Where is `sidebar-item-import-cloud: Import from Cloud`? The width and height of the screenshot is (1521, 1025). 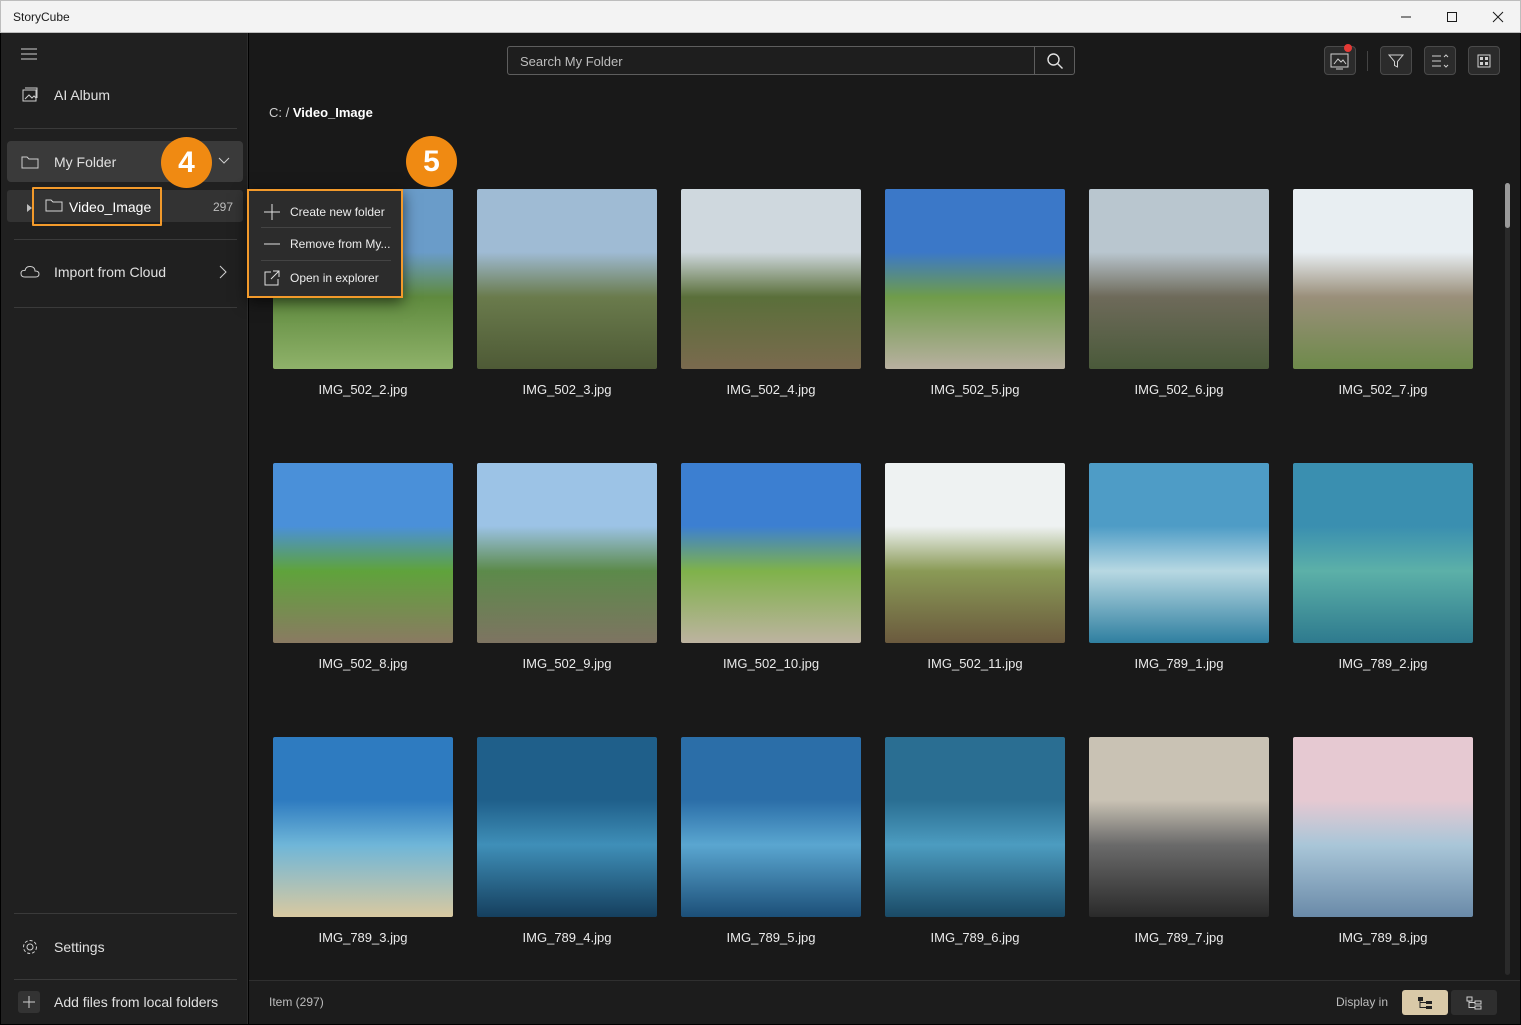 sidebar-item-import-cloud: Import from Cloud is located at coordinates (124, 272).